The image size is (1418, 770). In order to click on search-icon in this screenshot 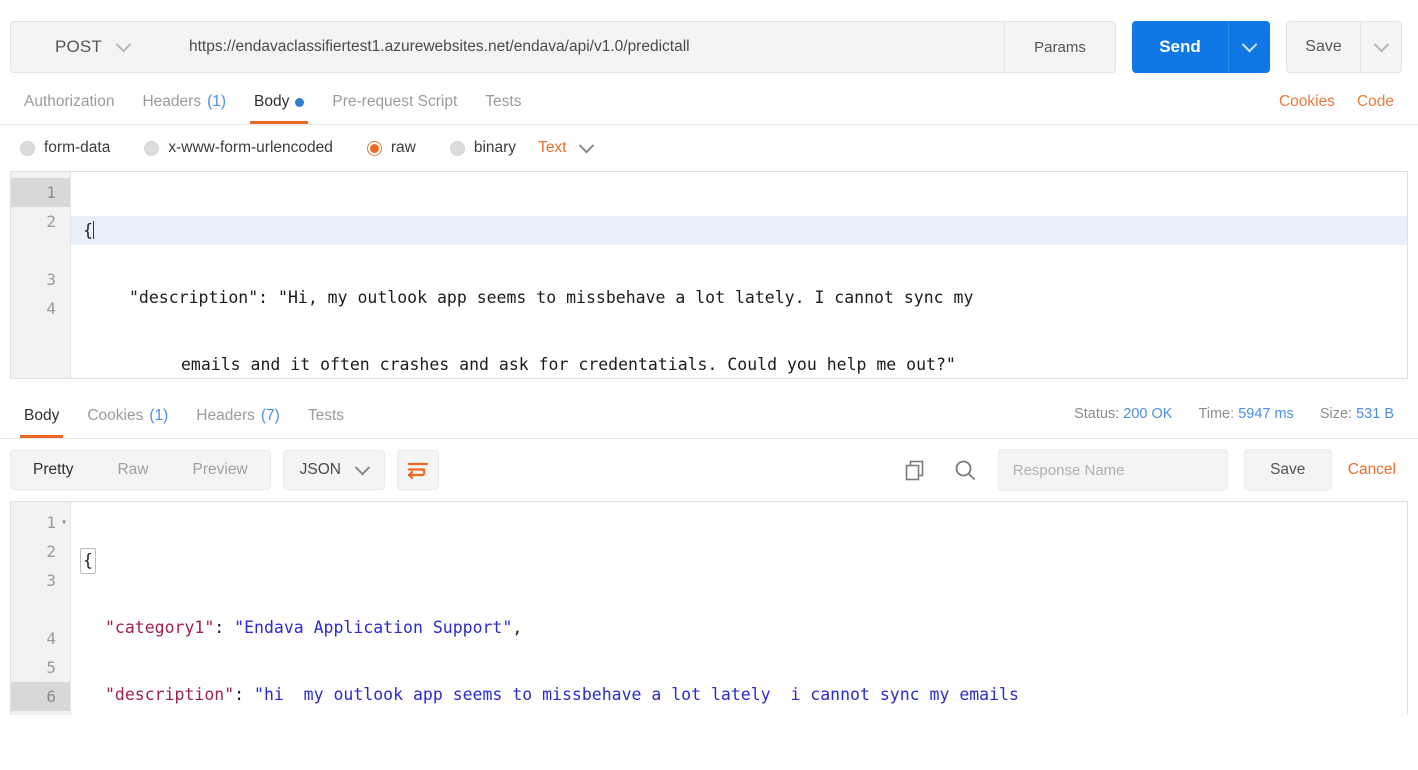, I will do `click(965, 470)`.